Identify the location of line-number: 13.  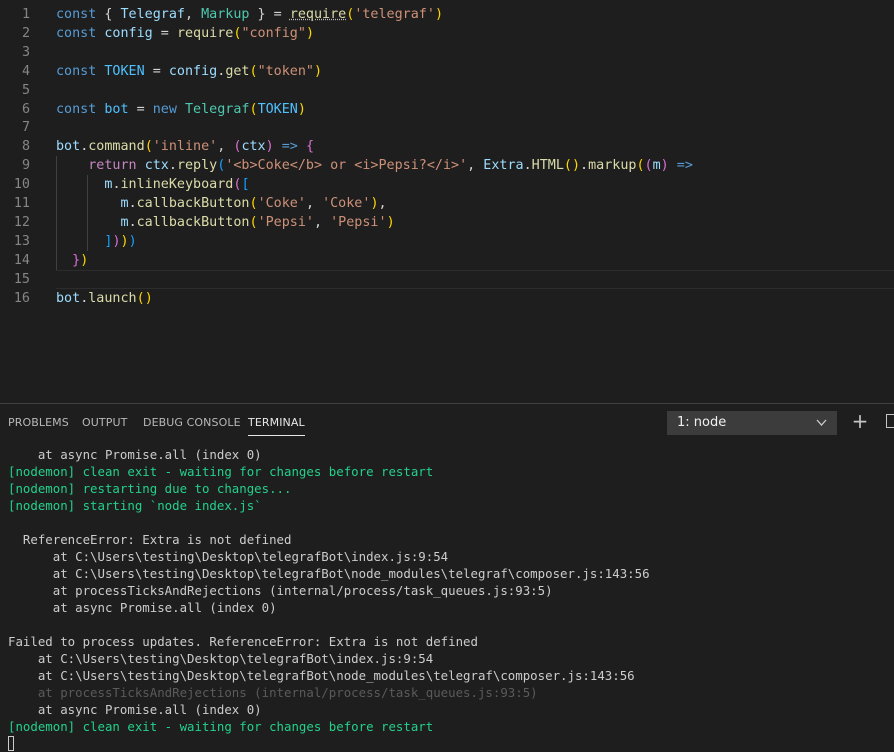
(21, 241).